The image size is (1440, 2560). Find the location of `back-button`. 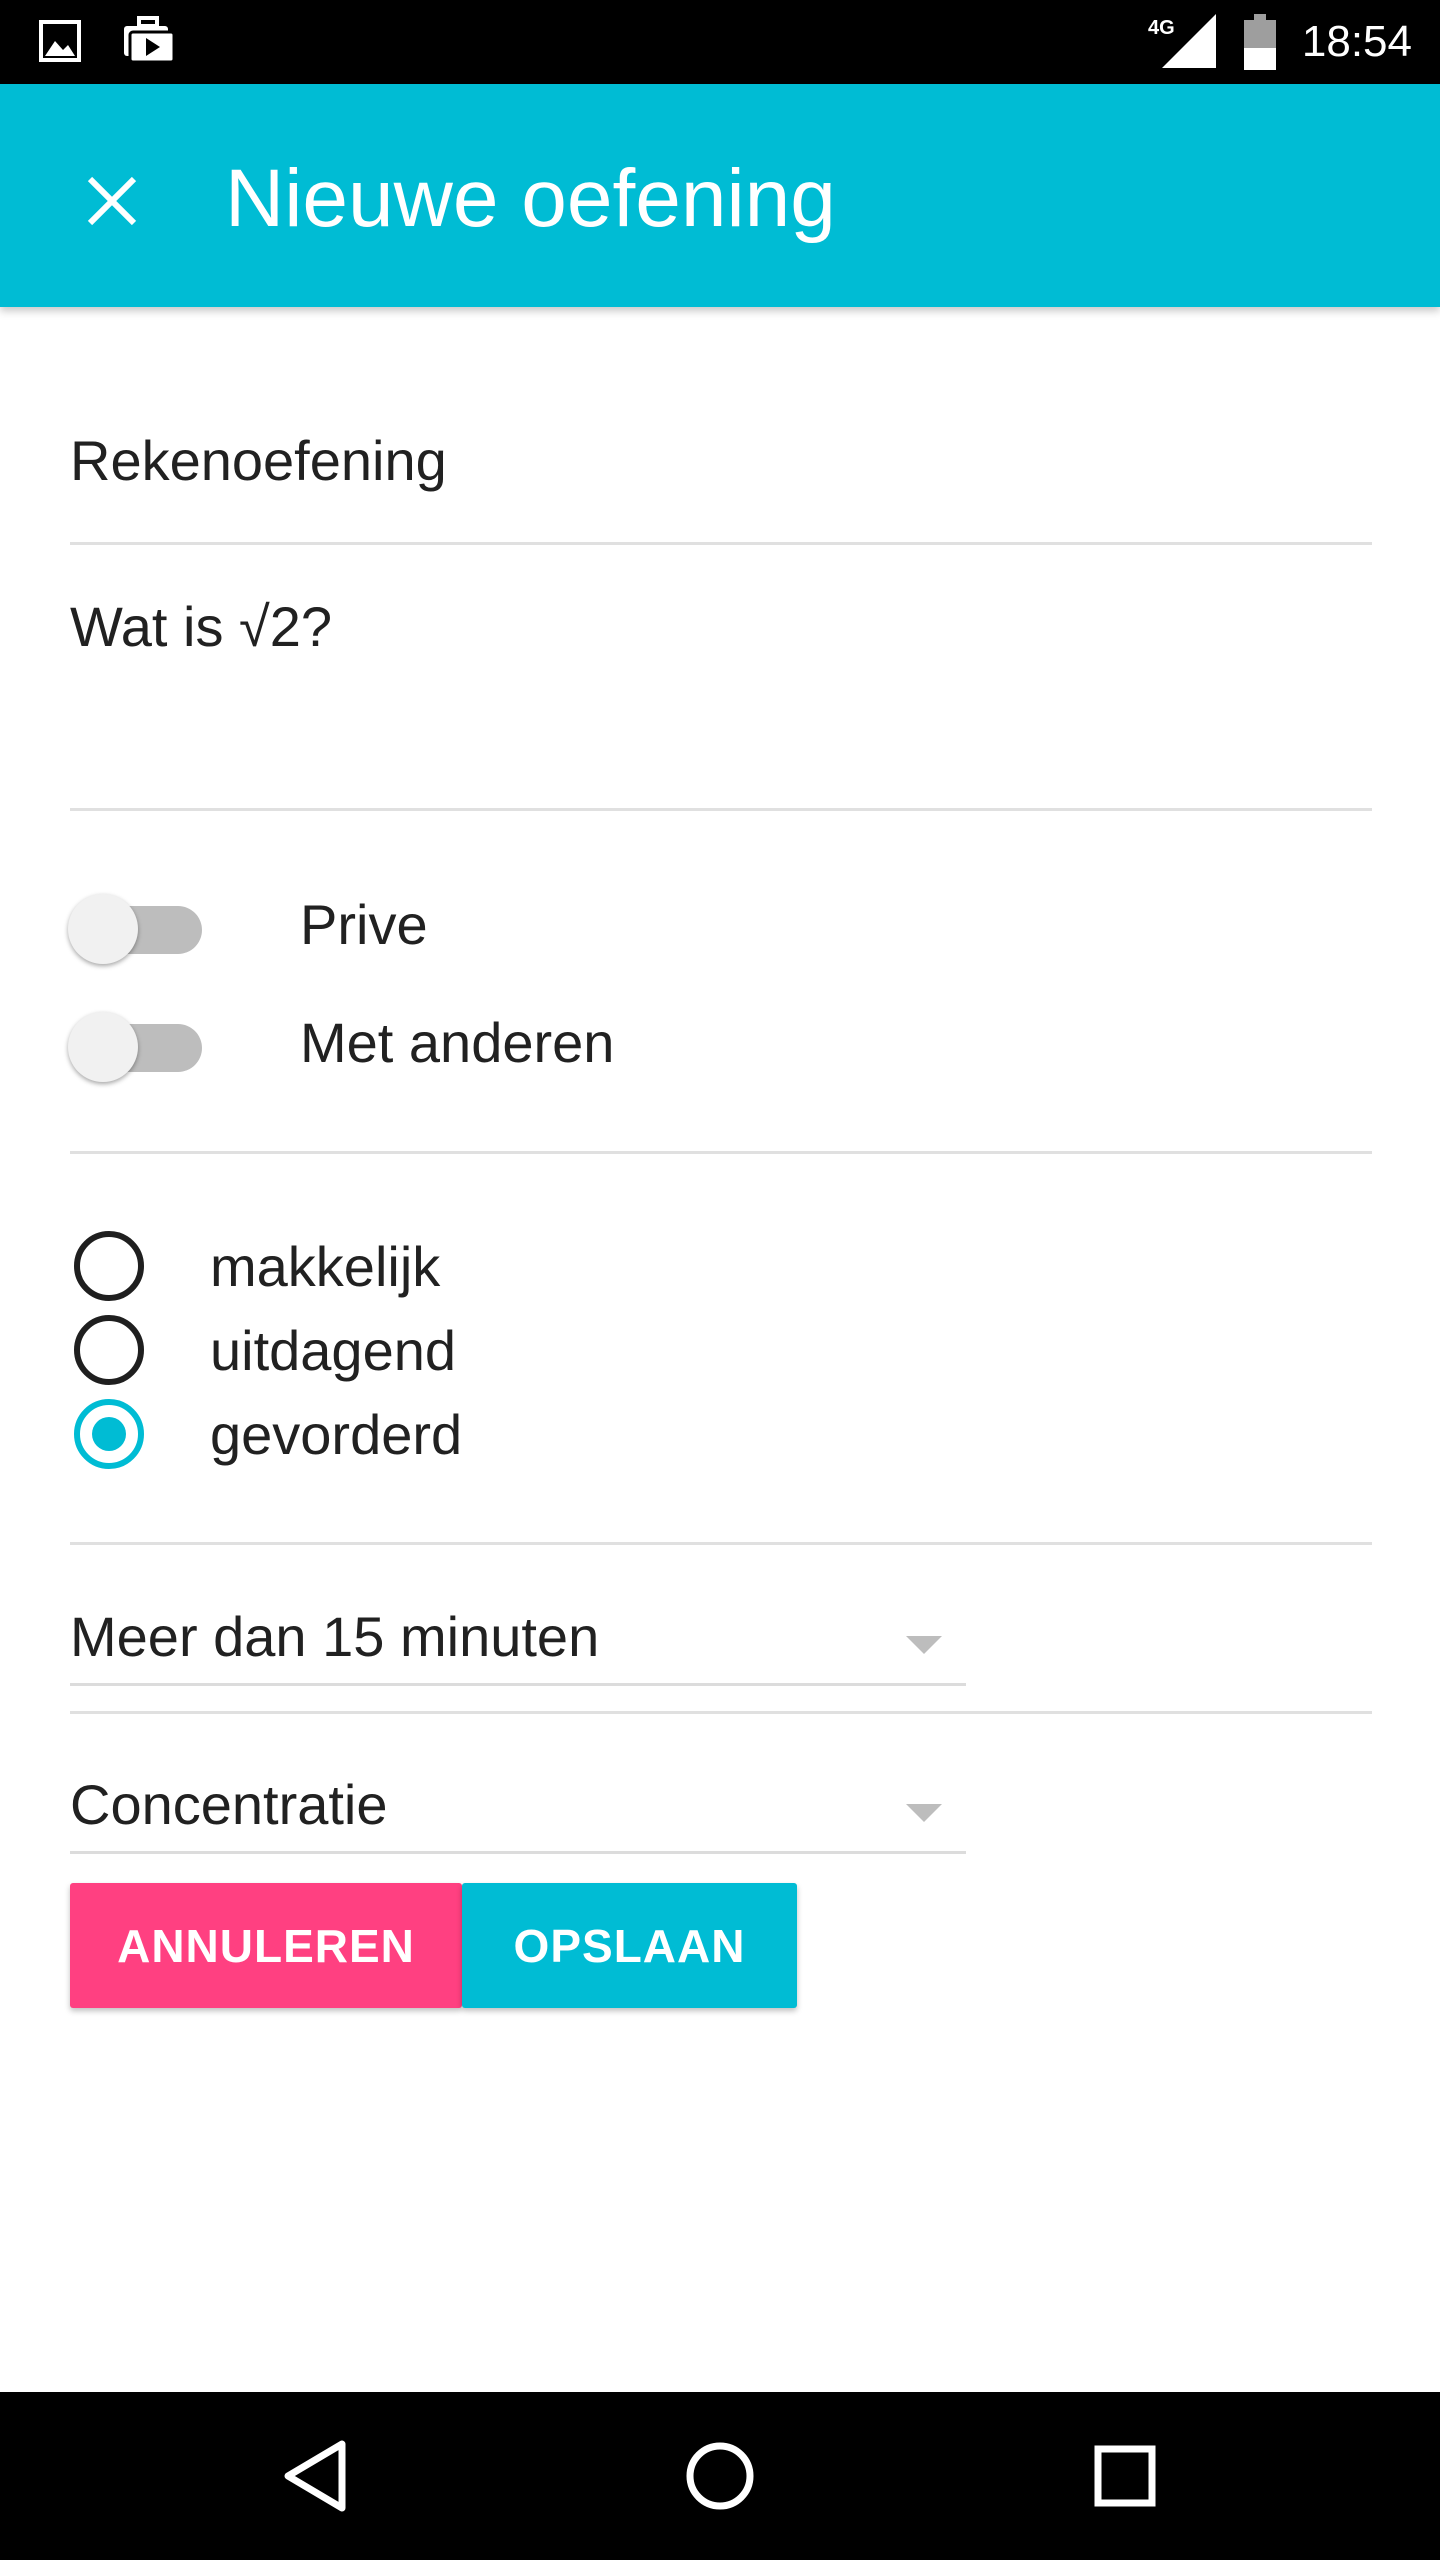

back-button is located at coordinates (315, 2476).